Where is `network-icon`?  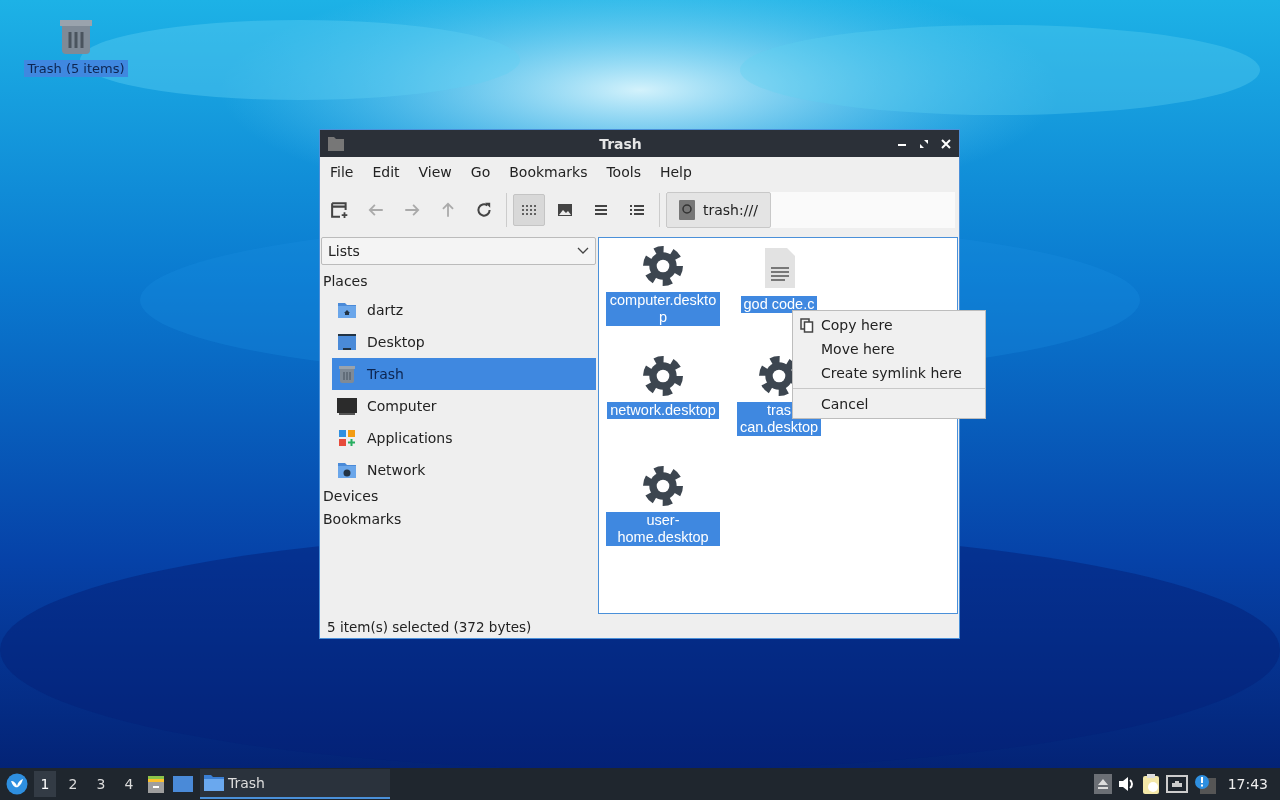
network-icon is located at coordinates (1176, 784).